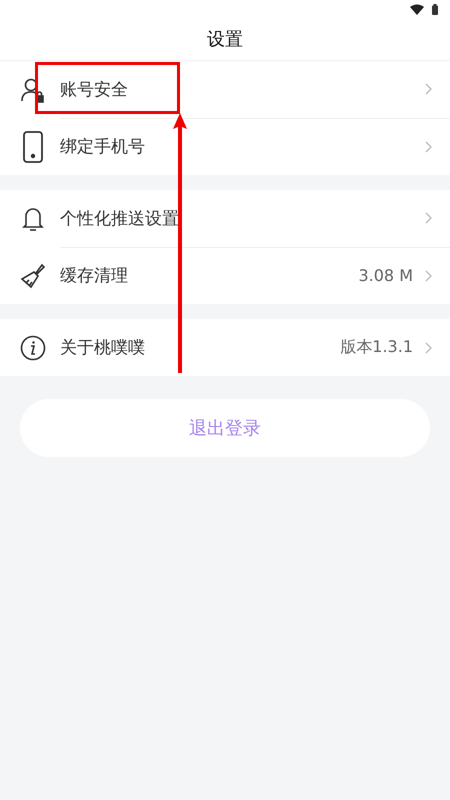 Image resolution: width=450 pixels, height=800 pixels. I want to click on bell-icon, so click(33, 219).